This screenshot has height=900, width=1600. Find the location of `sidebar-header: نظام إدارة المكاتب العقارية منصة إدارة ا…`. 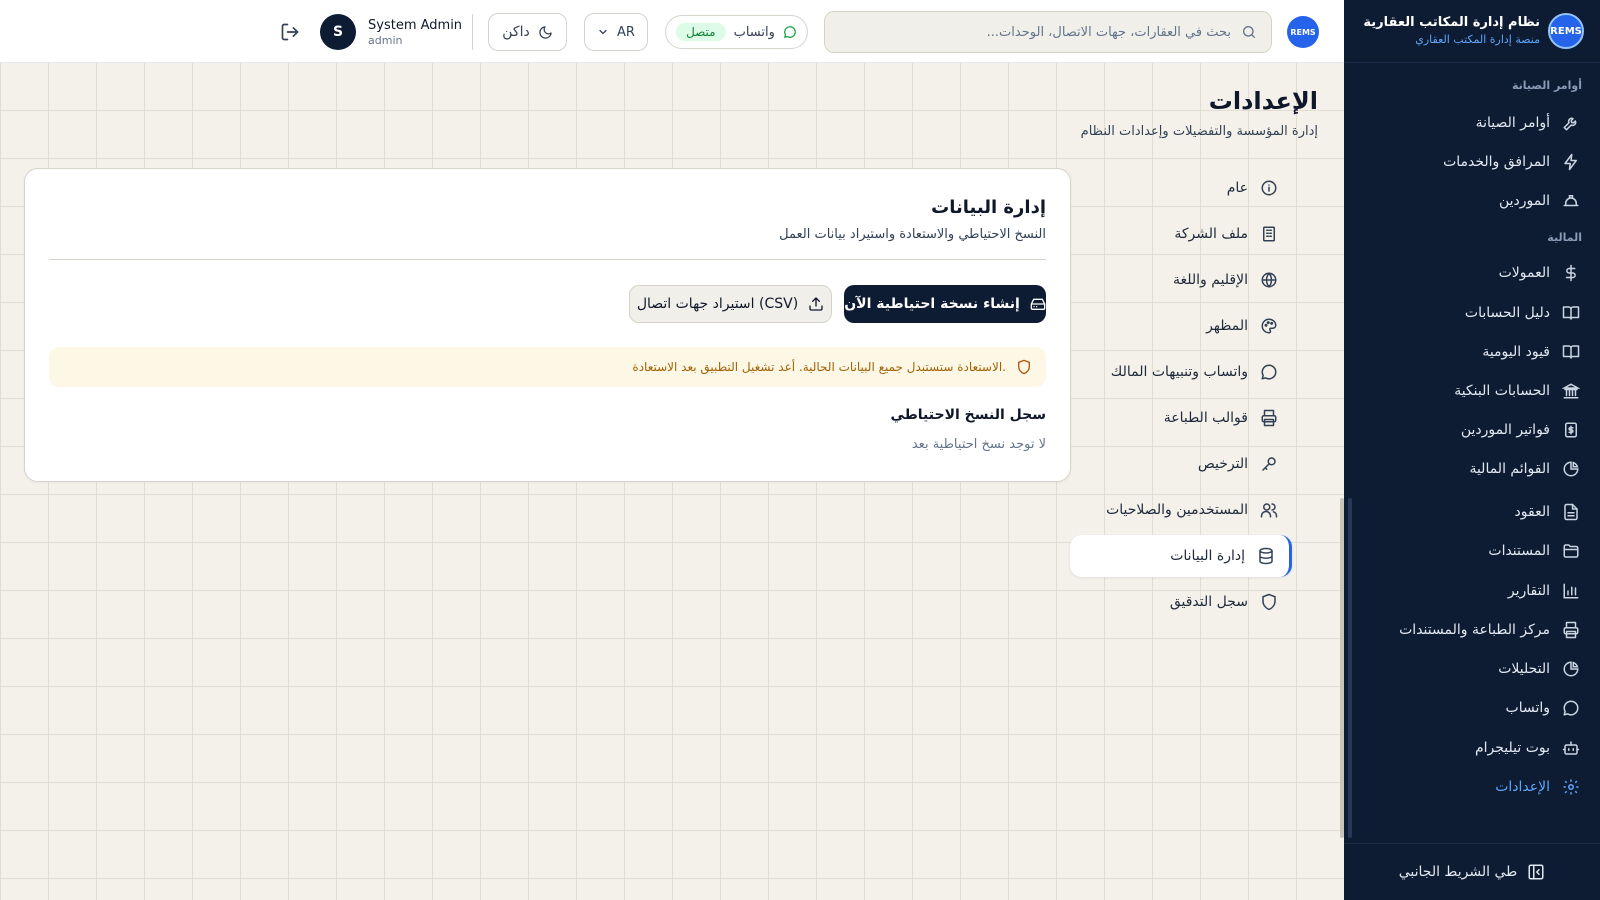

sidebar-header: نظام إدارة المكاتب العقارية منصة إدارة ا… is located at coordinates (1472, 31).